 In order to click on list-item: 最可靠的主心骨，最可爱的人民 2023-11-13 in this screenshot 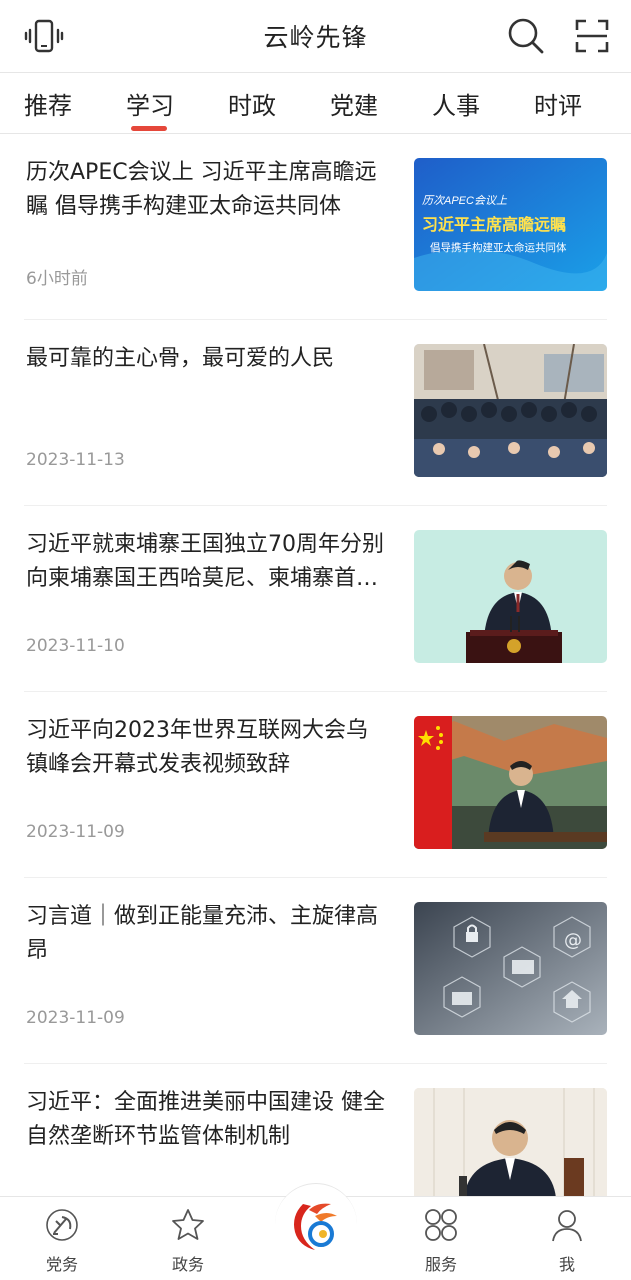, I will do `click(315, 413)`.